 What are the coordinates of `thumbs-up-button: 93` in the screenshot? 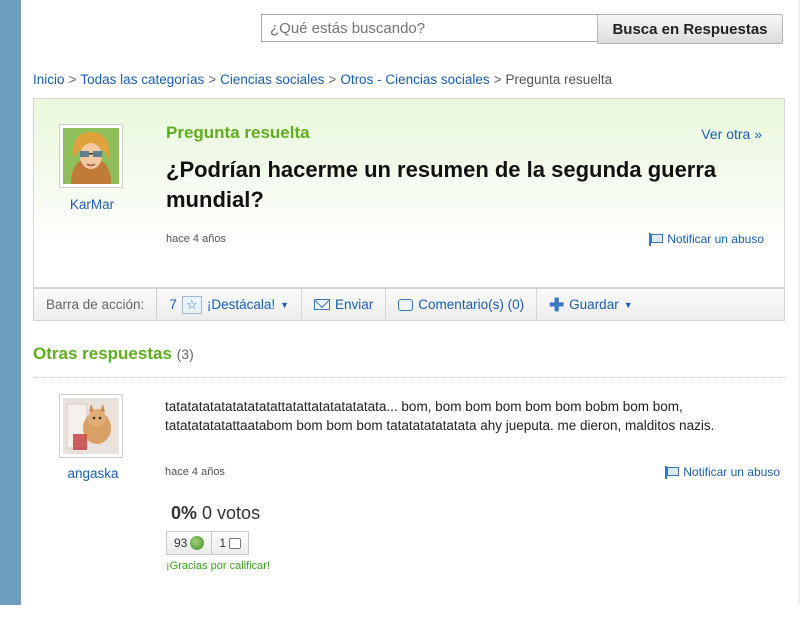 It's located at (189, 543).